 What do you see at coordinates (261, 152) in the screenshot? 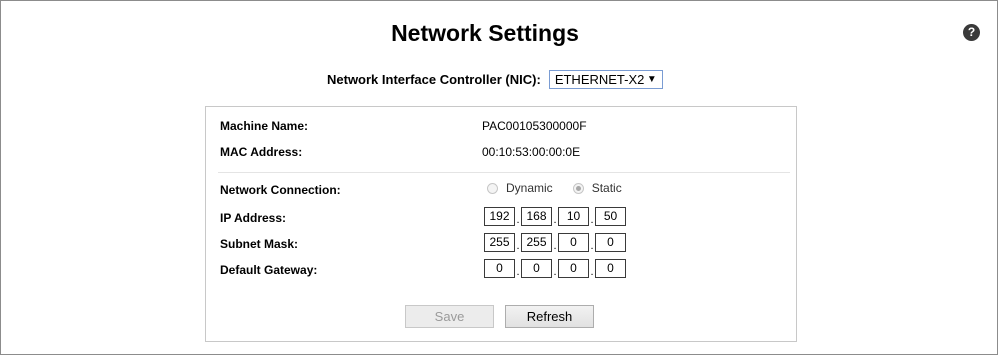
I see `mac-address-label: MAC Address:` at bounding box center [261, 152].